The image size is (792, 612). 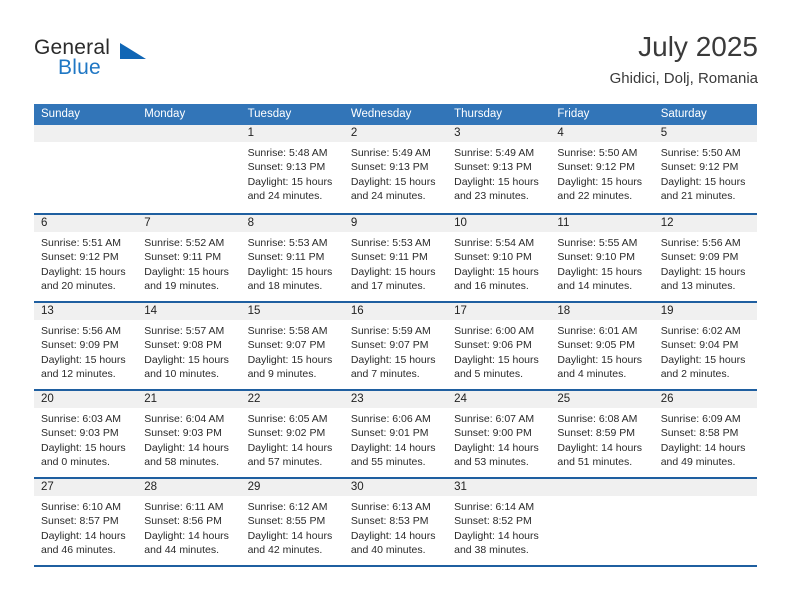 I want to click on day-number: 5, so click(x=705, y=133).